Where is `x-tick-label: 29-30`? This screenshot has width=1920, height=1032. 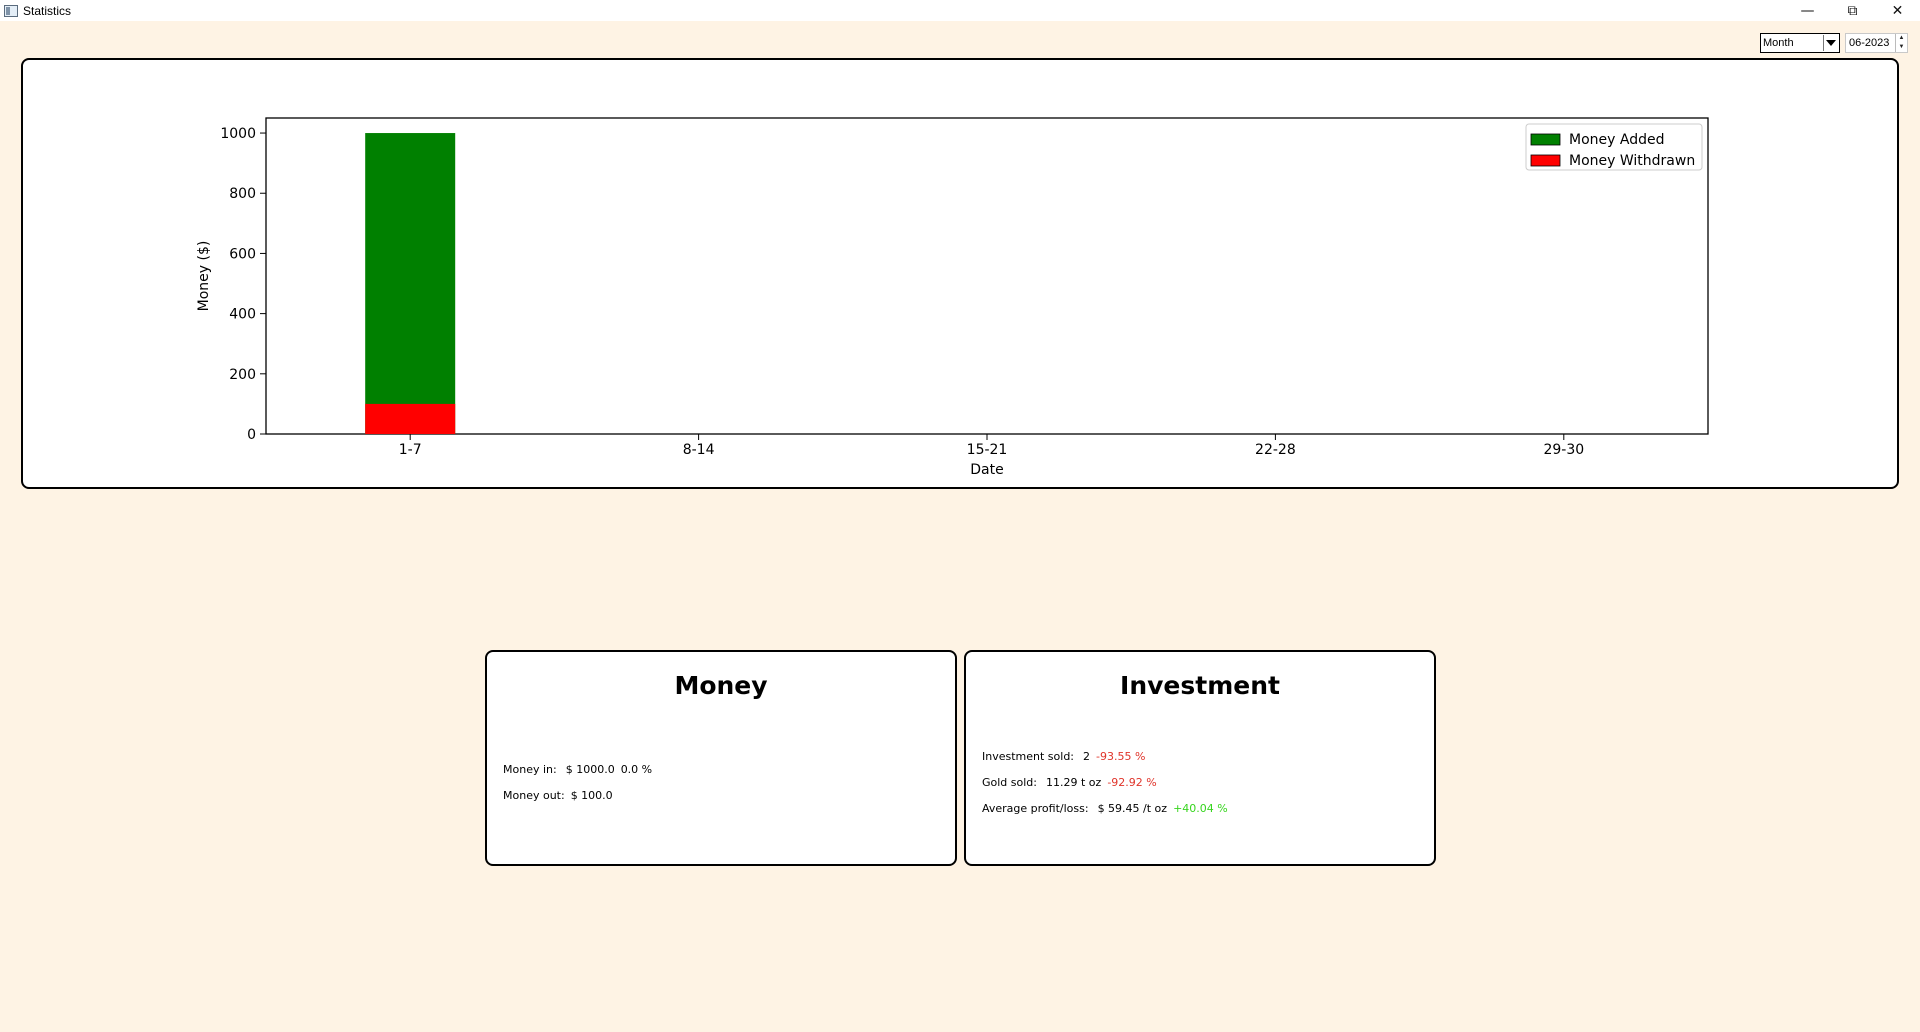
x-tick-label: 29-30 is located at coordinates (1563, 450).